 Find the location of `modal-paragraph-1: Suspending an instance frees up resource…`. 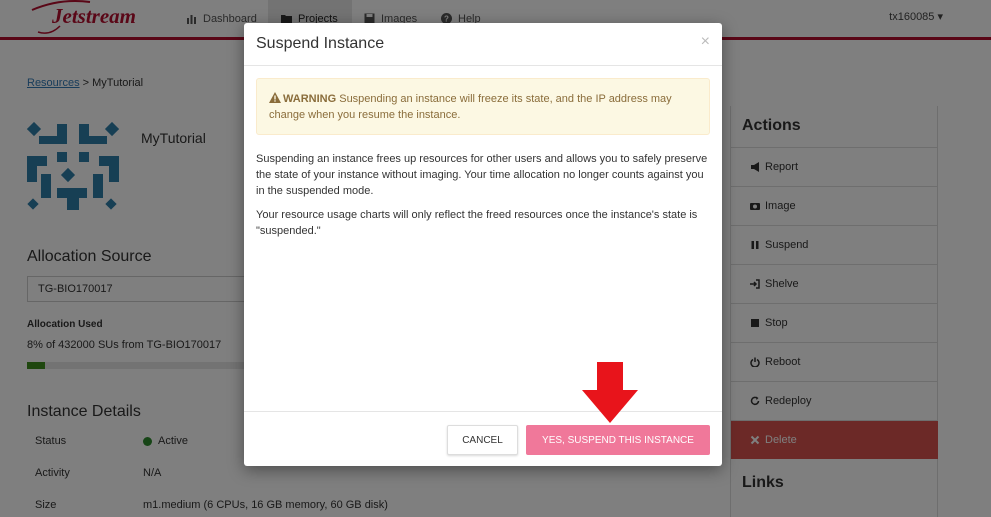

modal-paragraph-1: Suspending an instance frees up resource… is located at coordinates (482, 175).